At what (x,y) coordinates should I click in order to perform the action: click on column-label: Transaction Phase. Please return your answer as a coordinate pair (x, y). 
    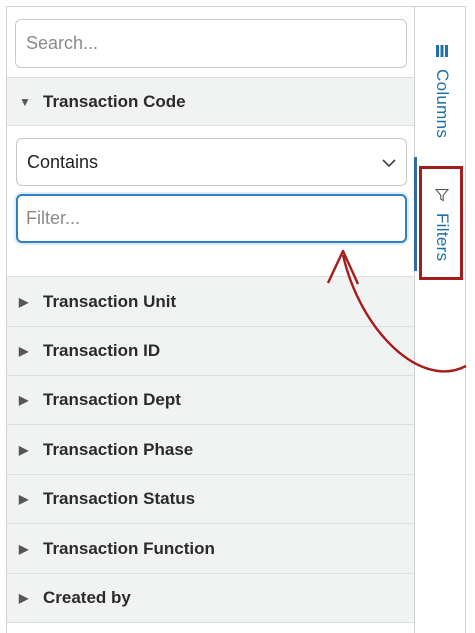
    Looking at the image, I should click on (118, 449).